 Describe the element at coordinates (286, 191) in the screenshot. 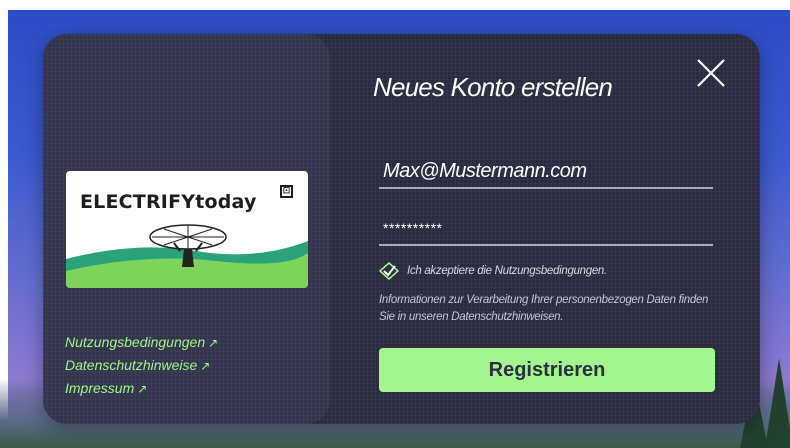

I see `logo-badge-icon: ⊡` at that location.